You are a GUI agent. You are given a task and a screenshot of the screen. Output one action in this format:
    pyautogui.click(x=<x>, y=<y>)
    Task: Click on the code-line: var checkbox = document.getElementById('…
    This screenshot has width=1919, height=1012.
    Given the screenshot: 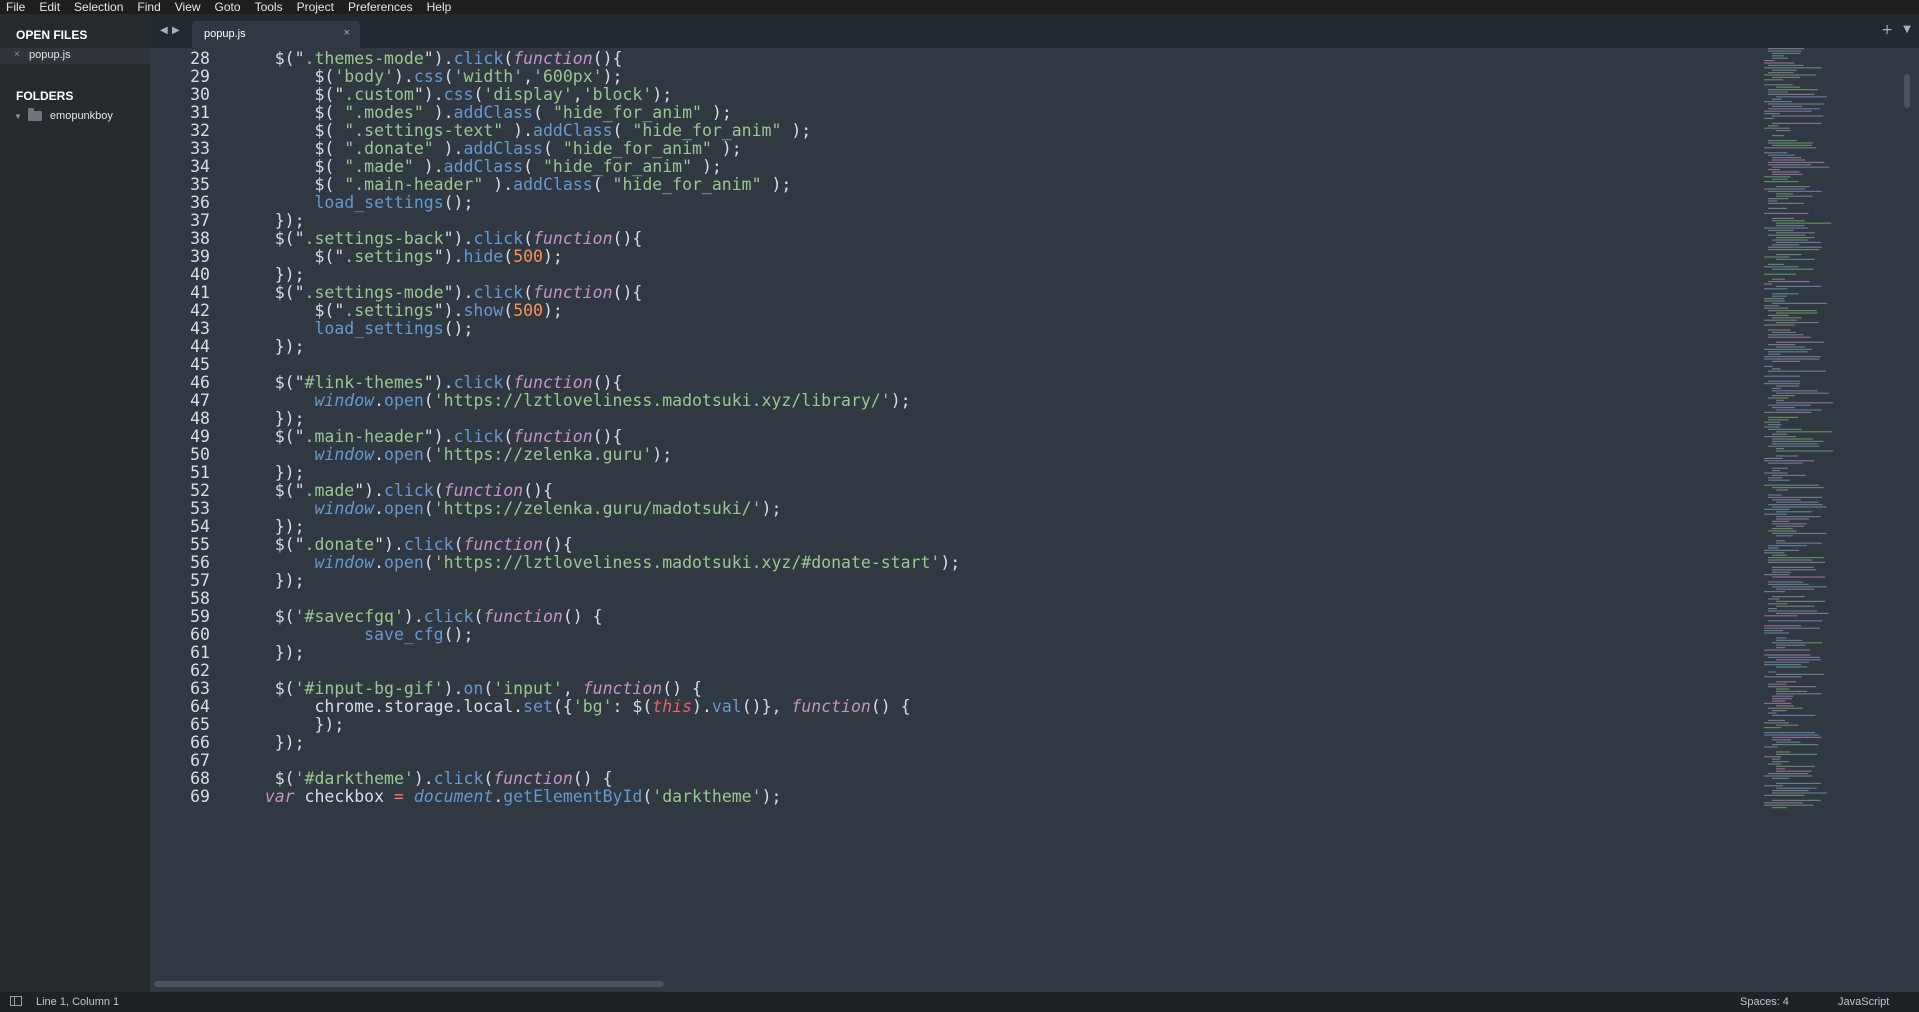 What is the action you would take?
    pyautogui.click(x=508, y=797)
    